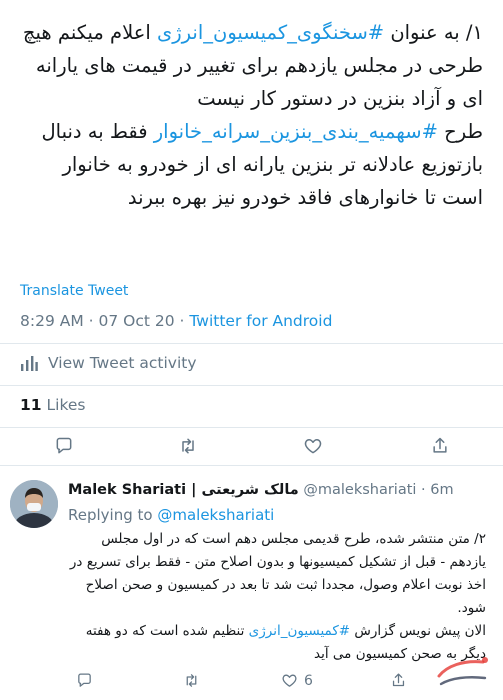 This screenshot has height=700, width=503. I want to click on like-button: 6, so click(297, 680).